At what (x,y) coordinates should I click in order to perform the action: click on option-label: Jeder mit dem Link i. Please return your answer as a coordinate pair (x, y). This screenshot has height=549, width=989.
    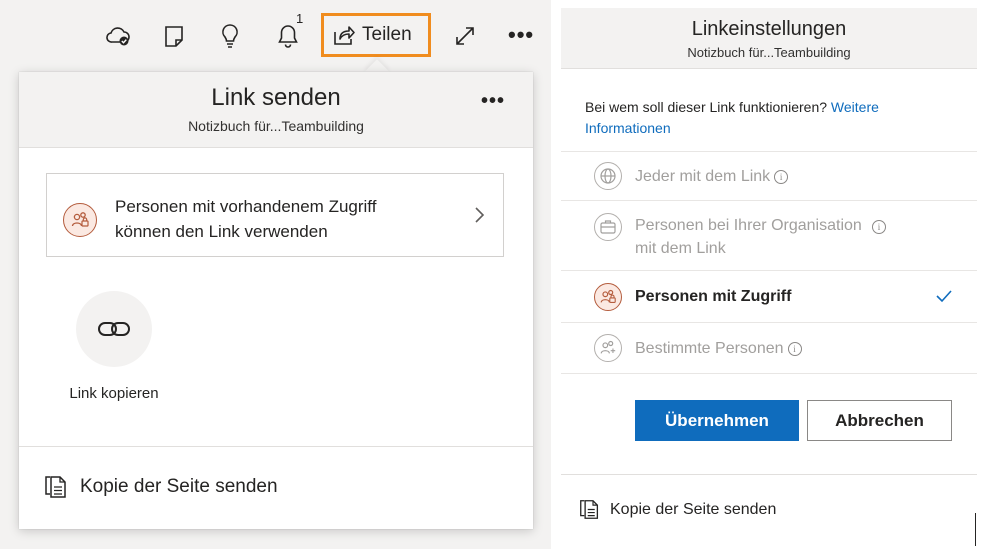
    Looking at the image, I should click on (712, 176).